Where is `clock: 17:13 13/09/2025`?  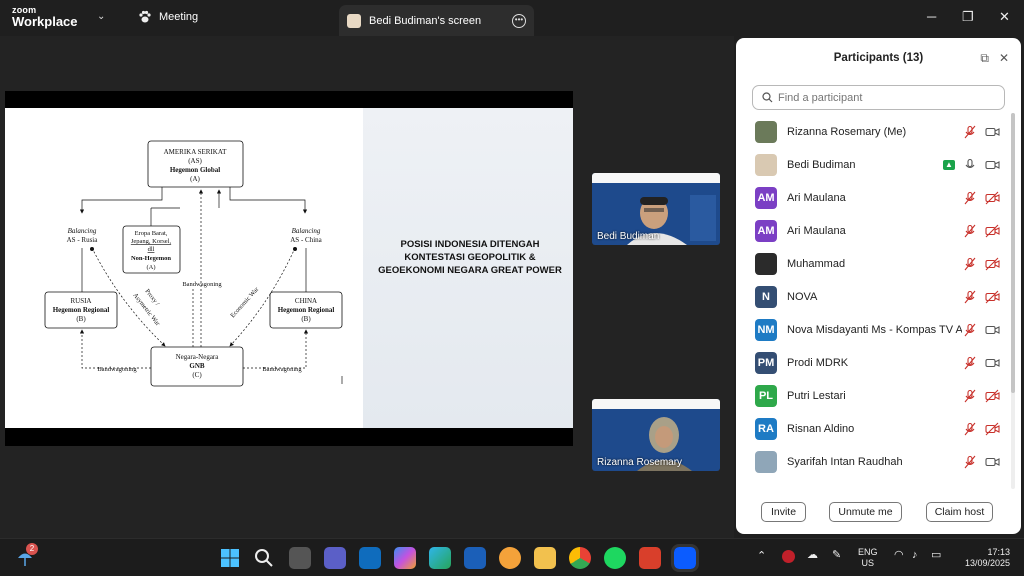 clock: 17:13 13/09/2025 is located at coordinates (982, 558).